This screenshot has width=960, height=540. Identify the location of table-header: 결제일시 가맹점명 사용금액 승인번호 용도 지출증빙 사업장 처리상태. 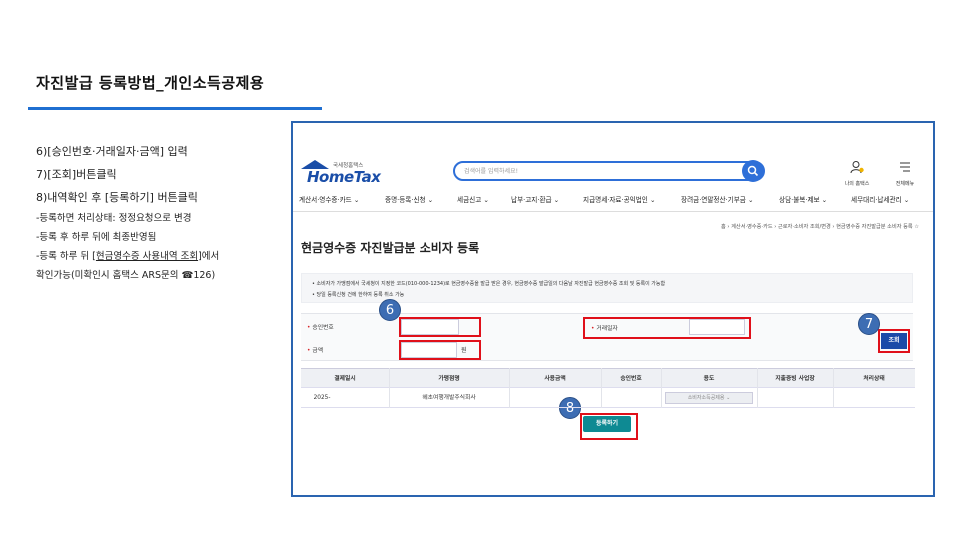
(608, 378).